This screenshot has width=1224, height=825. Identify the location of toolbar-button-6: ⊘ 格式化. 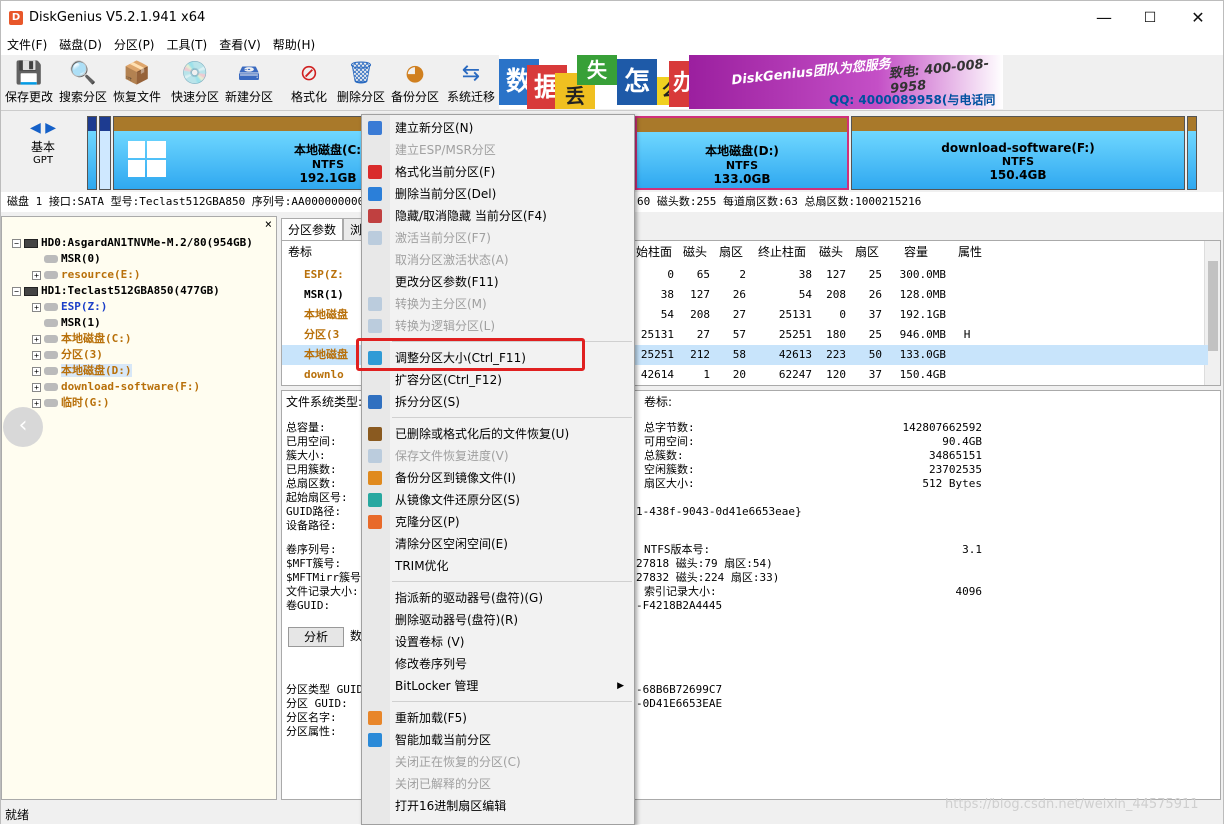
(309, 83).